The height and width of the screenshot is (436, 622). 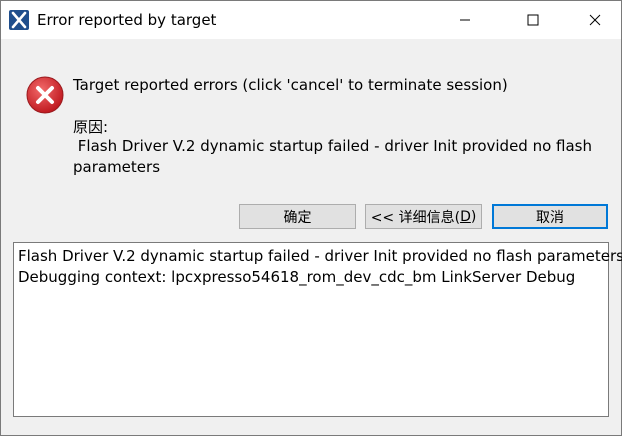 I want to click on minimize-button, so click(x=465, y=20).